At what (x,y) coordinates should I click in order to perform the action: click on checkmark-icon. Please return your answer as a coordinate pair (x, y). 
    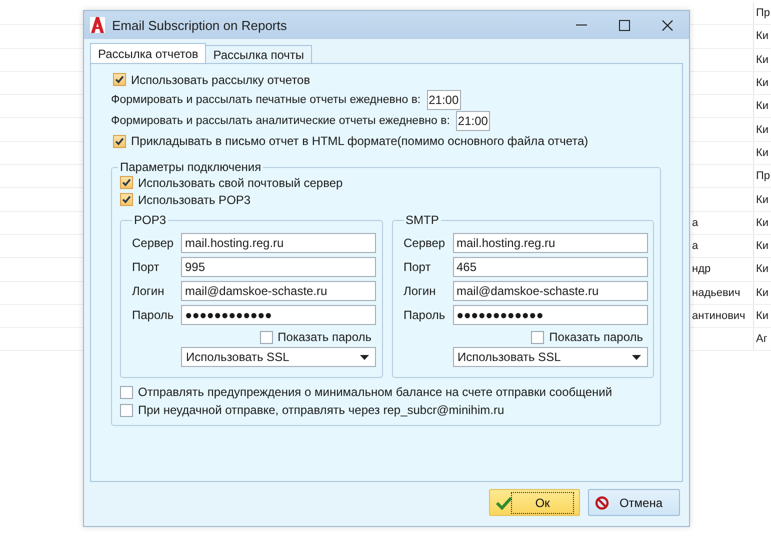
    Looking at the image, I should click on (504, 503).